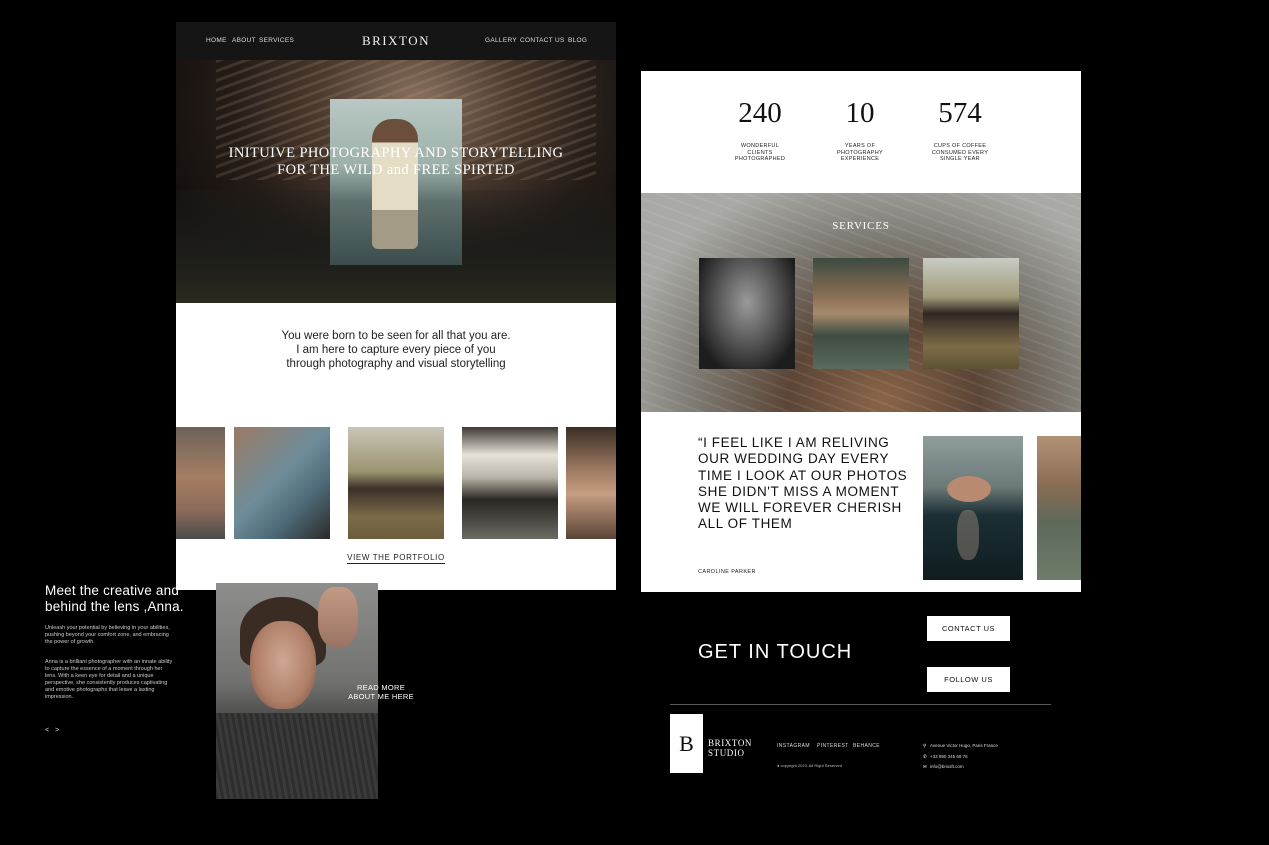 This screenshot has height=845, width=1269. I want to click on footer-studio-name: BRIXTON STUDIO, so click(730, 748).